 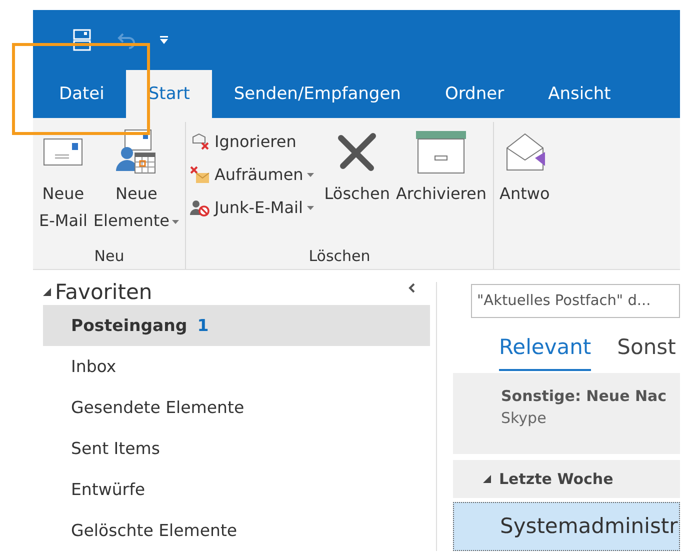 I want to click on collapse-icon, so click(x=412, y=288).